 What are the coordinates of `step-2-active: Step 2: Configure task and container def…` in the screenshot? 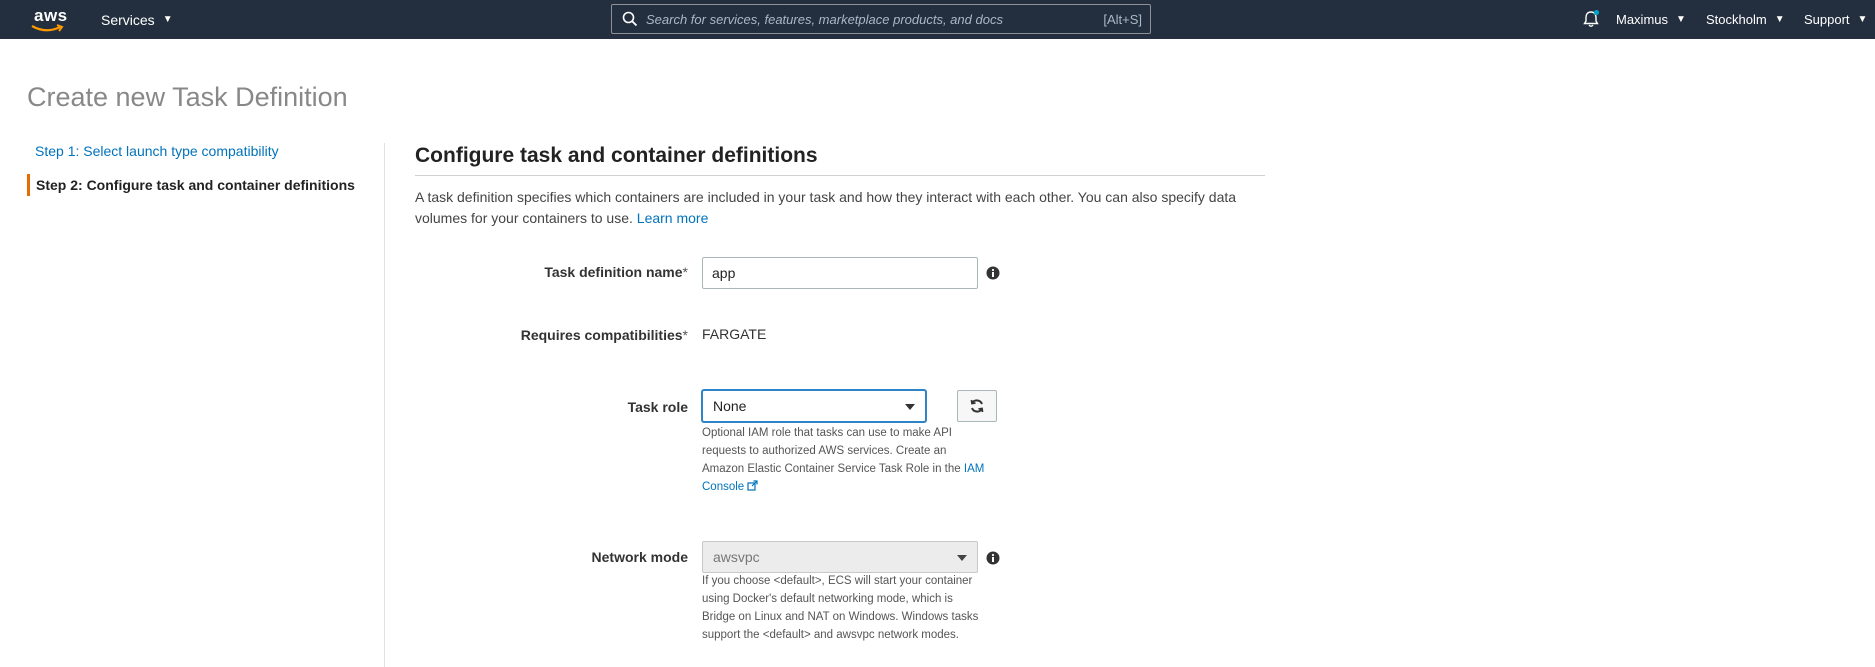 It's located at (197, 185).